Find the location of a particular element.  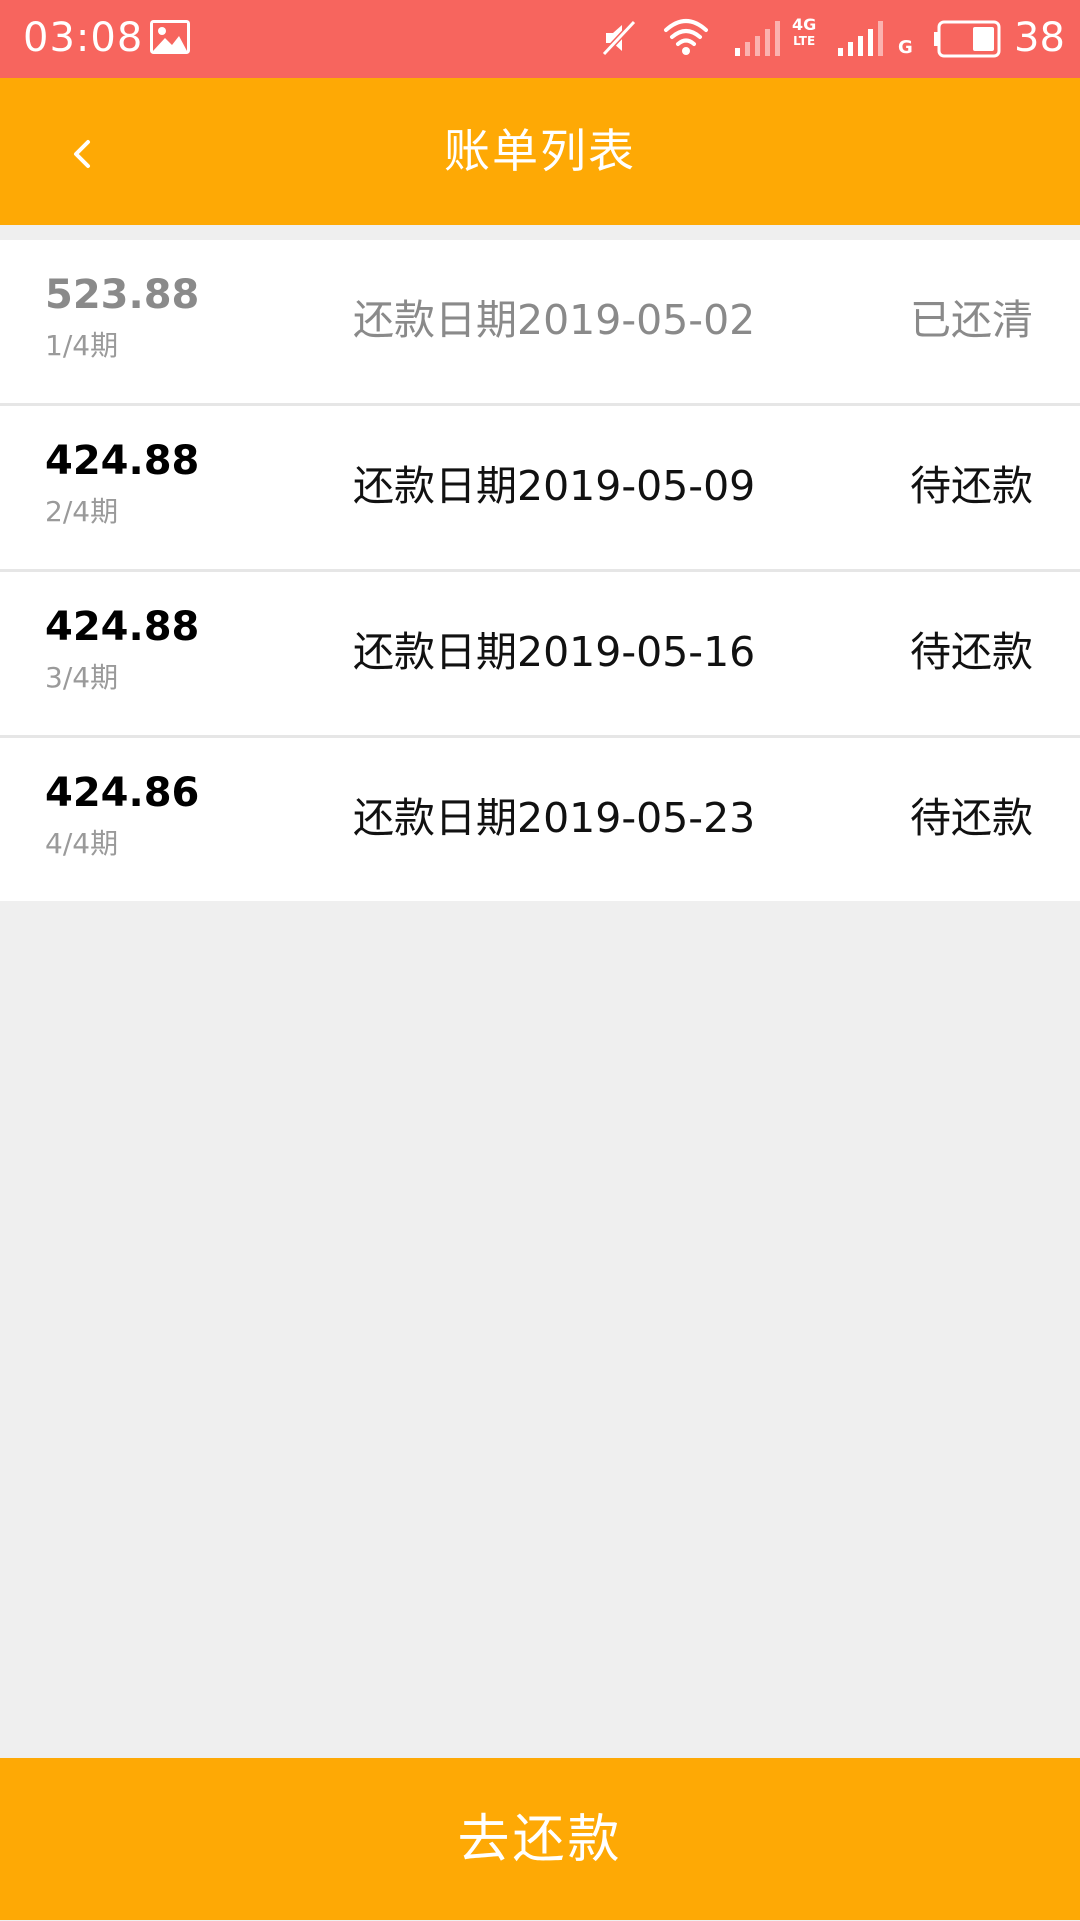

bill-period: 4/4期 is located at coordinates (82, 843).